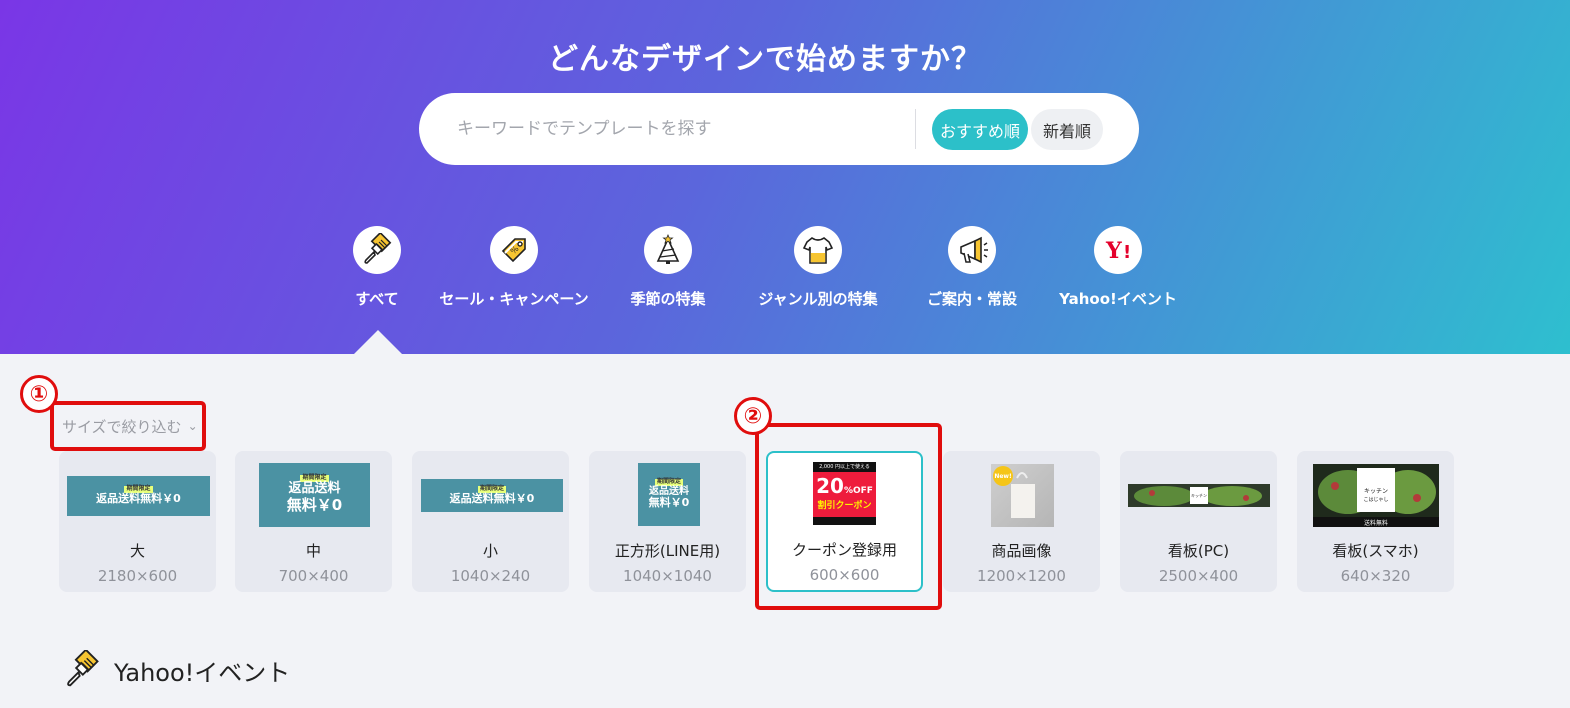 The image size is (1570, 708). What do you see at coordinates (844, 550) in the screenshot?
I see `size-name: クーポン登録用` at bounding box center [844, 550].